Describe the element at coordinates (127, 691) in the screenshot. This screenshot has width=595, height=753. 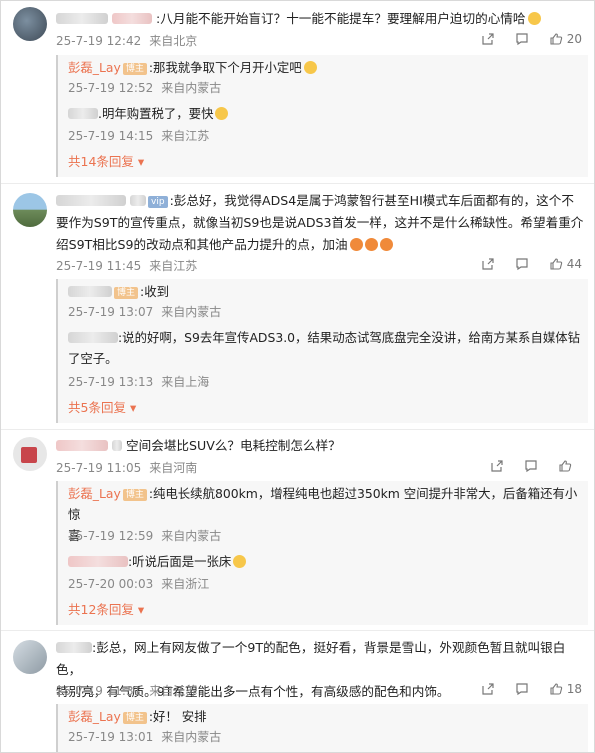
I see `comment-meta: 25-7-19 11:31 来自江苏` at that location.